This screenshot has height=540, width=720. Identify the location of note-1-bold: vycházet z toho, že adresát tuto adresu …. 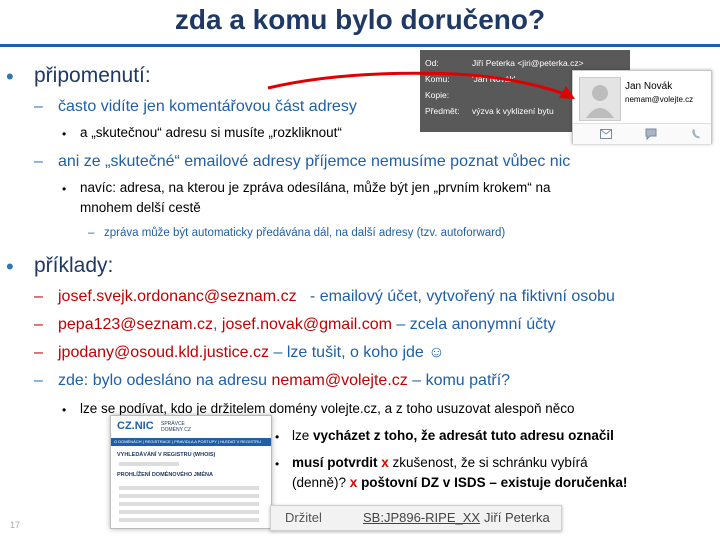
(463, 435).